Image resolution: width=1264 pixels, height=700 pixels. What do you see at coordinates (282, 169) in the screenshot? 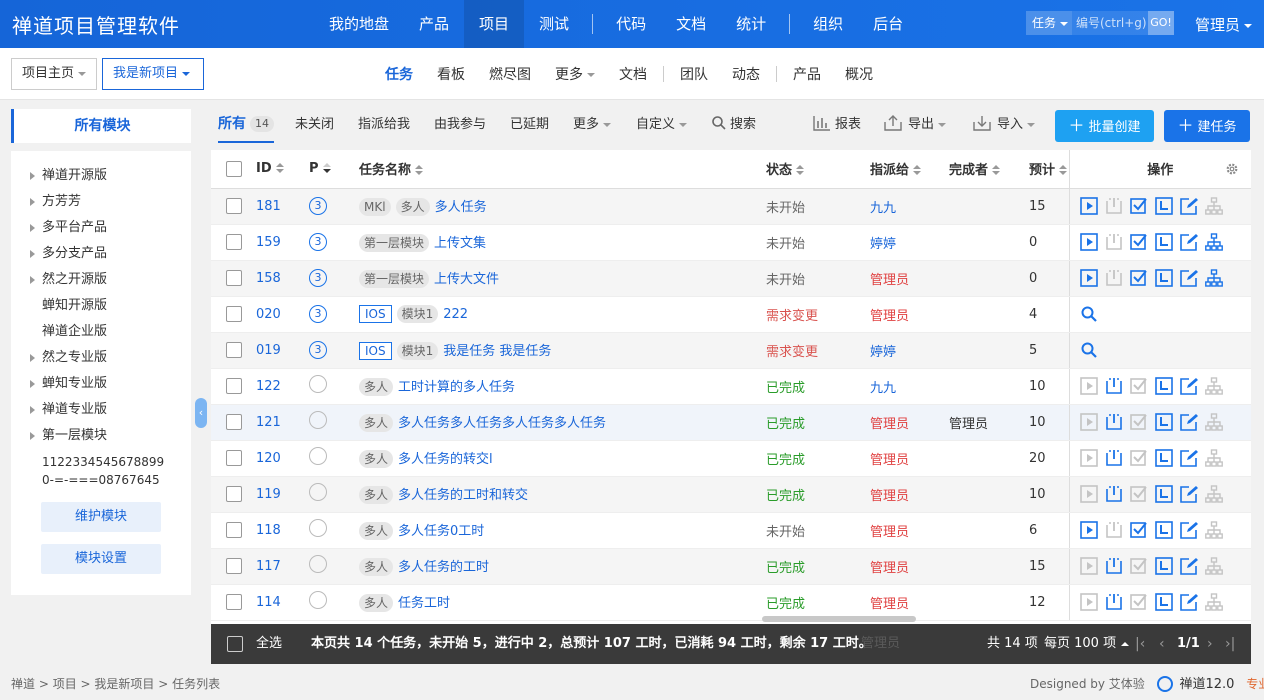
I see `column-header-id: ID` at bounding box center [282, 169].